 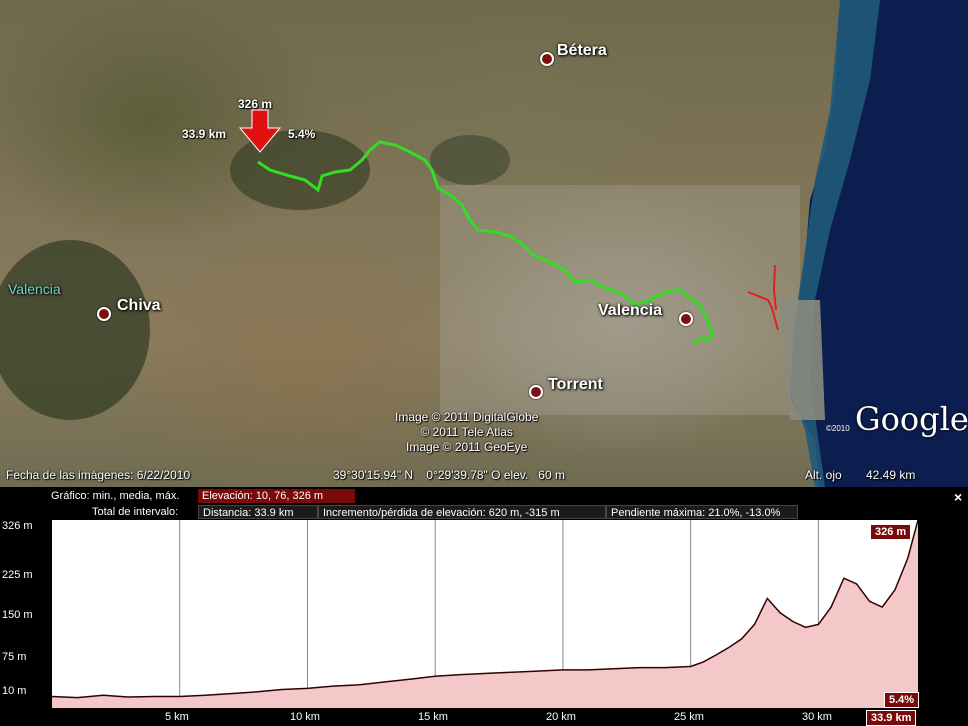 I want to click on cursor-slope-flag: 5.4%, so click(x=902, y=700).